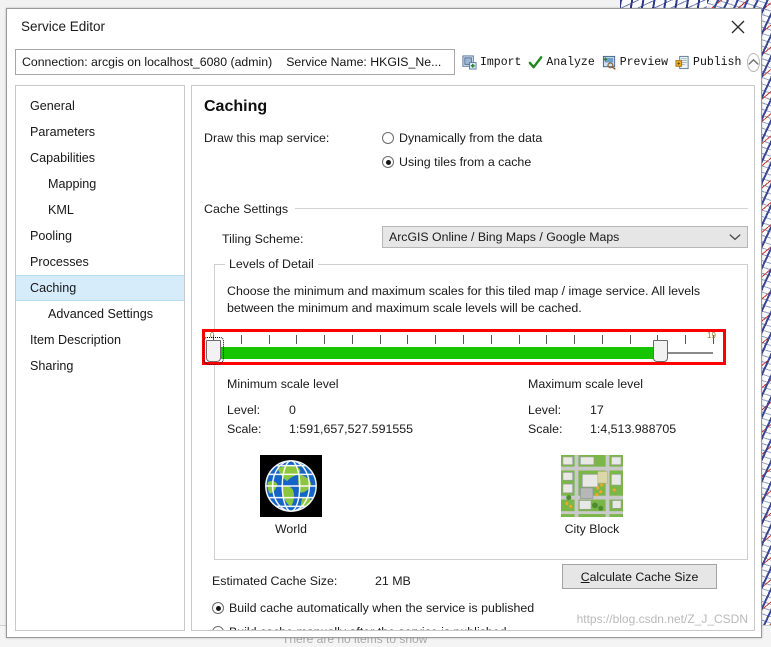 This screenshot has width=771, height=647. What do you see at coordinates (738, 27) in the screenshot?
I see `close-icon` at bounding box center [738, 27].